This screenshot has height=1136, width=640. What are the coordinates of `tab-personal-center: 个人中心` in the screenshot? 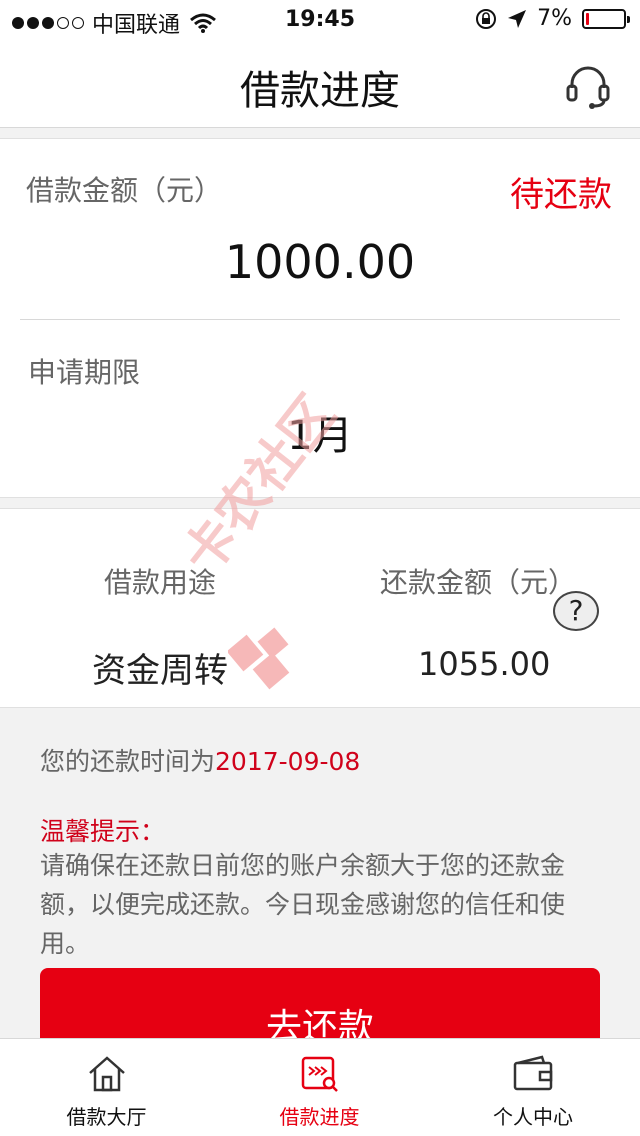 It's located at (533, 1087).